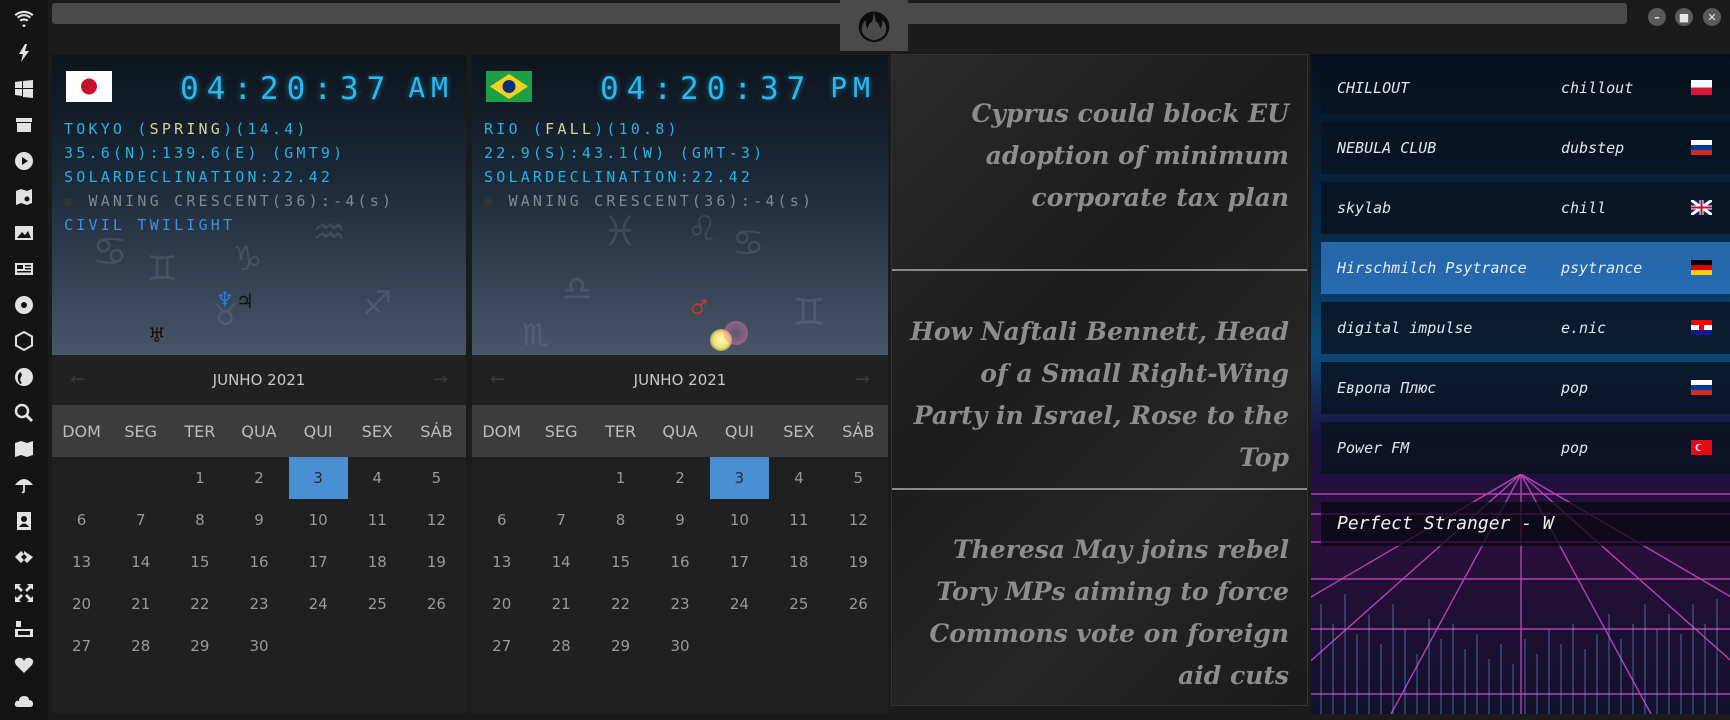  I want to click on close-button: ✕, so click(1712, 17).